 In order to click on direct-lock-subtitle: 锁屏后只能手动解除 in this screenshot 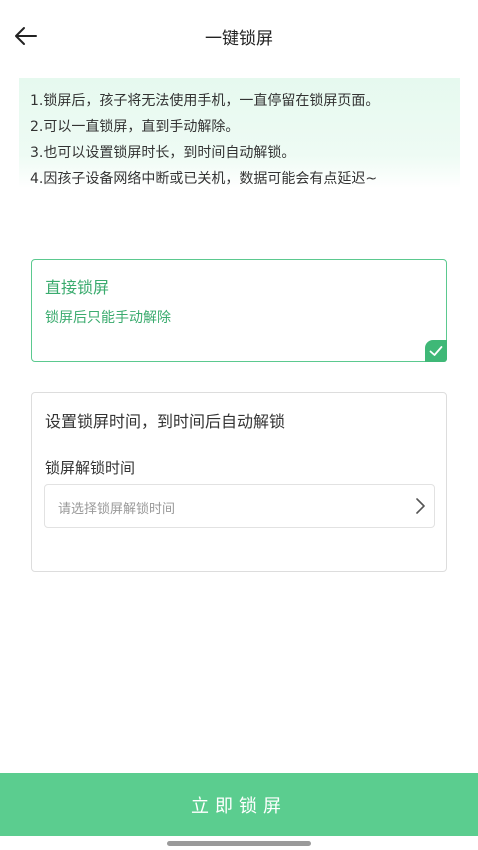, I will do `click(108, 318)`.